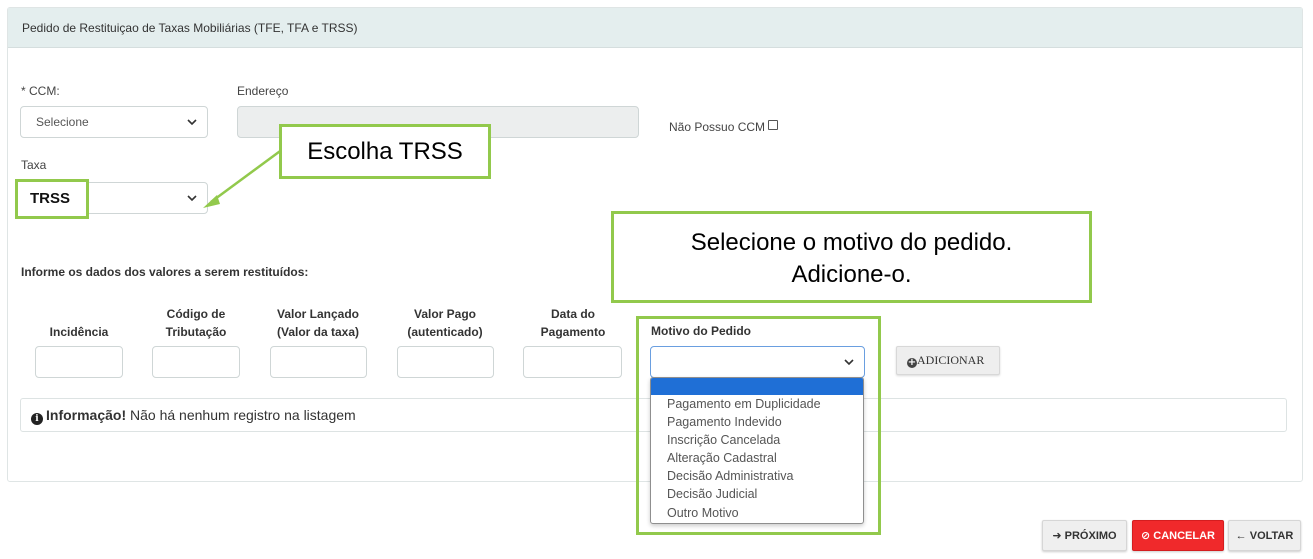 Image resolution: width=1313 pixels, height=559 pixels. I want to click on taxa-label: Taxa, so click(34, 165).